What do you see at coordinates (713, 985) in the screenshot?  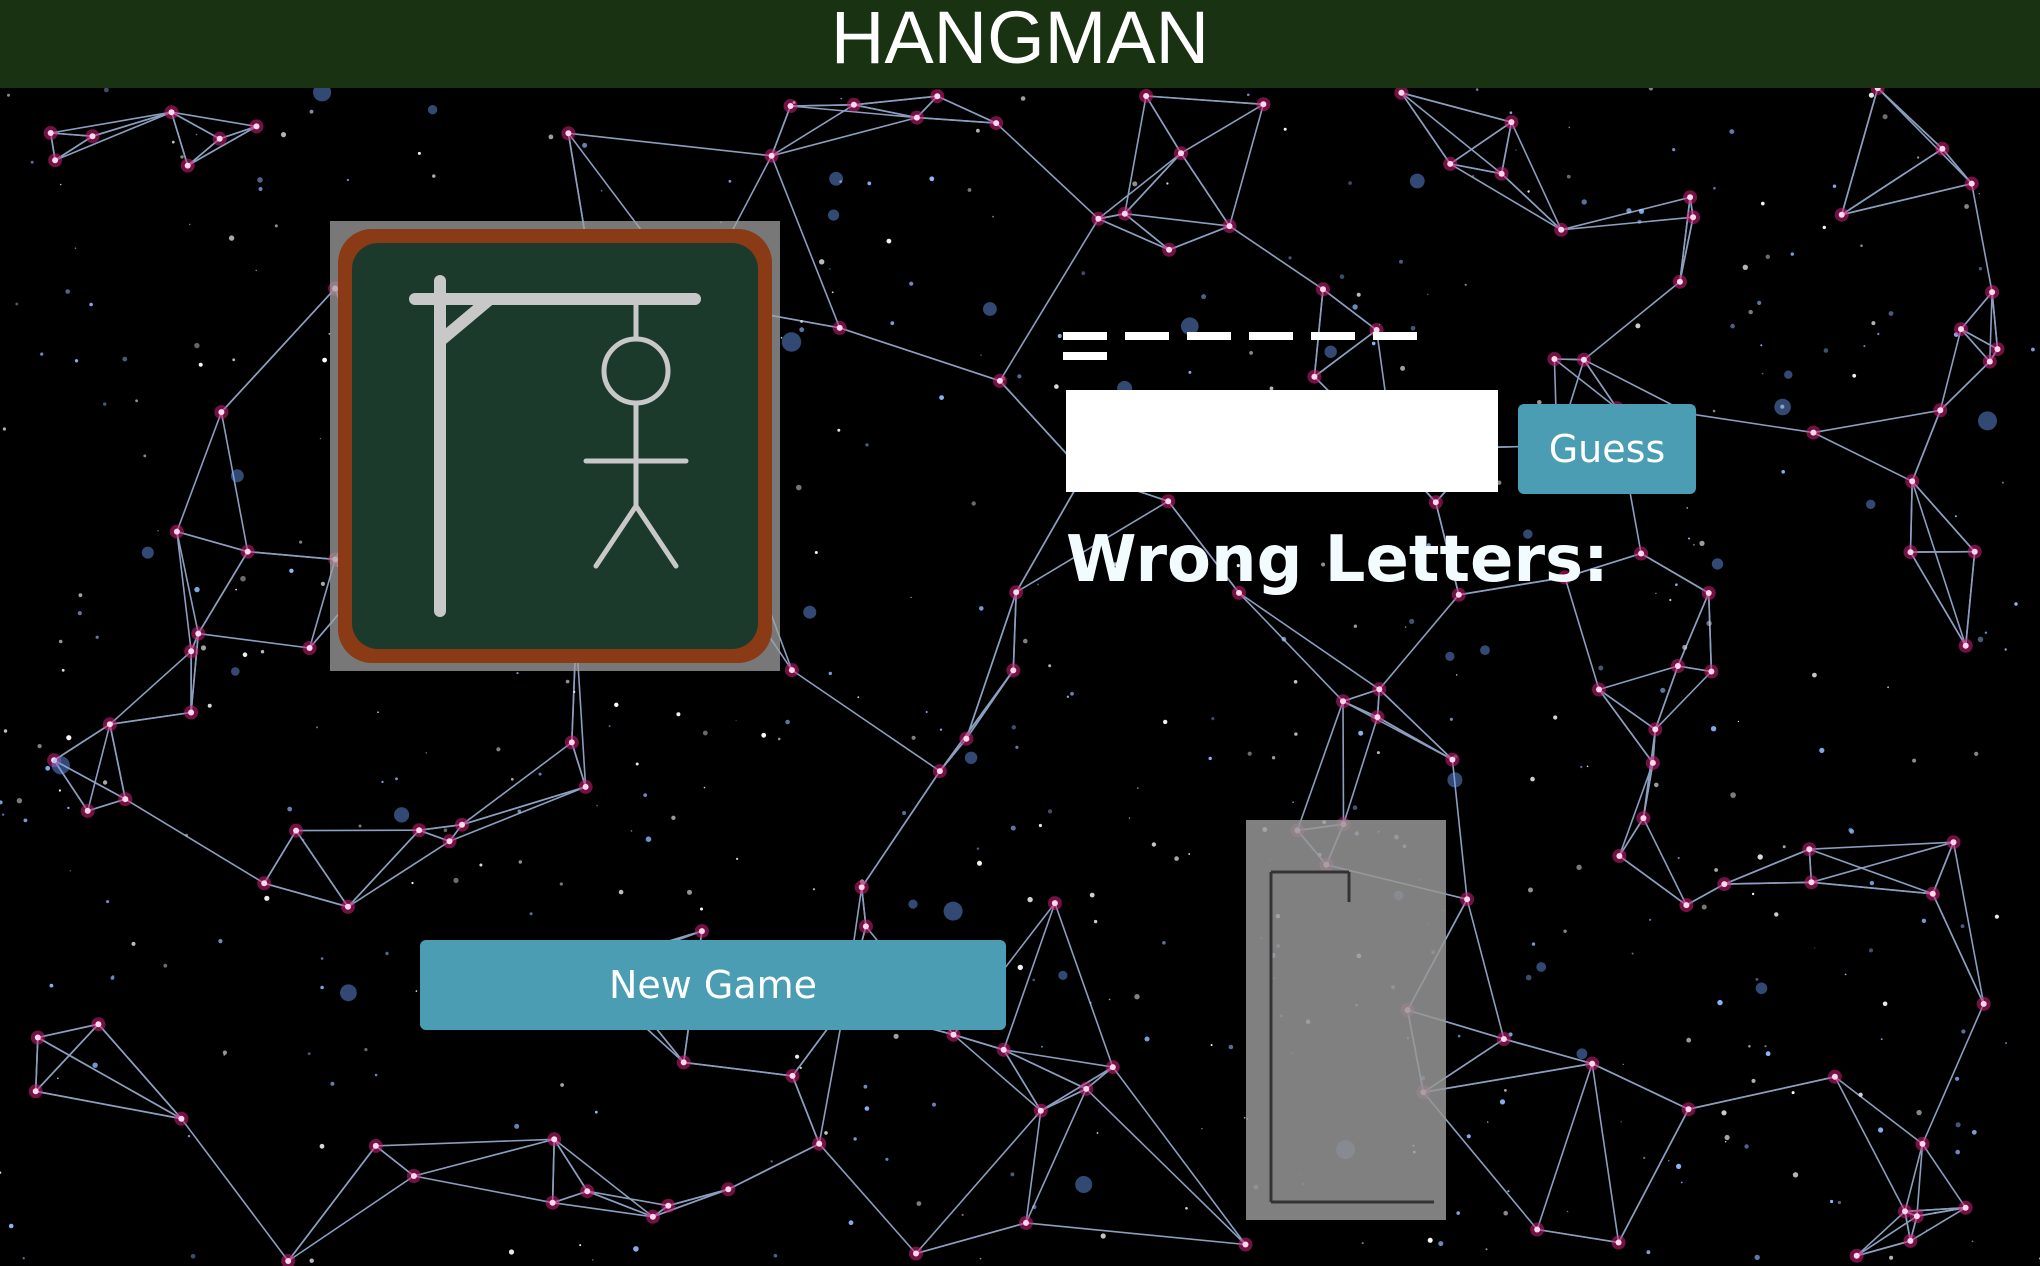 I see `new-game-button: New Game` at bounding box center [713, 985].